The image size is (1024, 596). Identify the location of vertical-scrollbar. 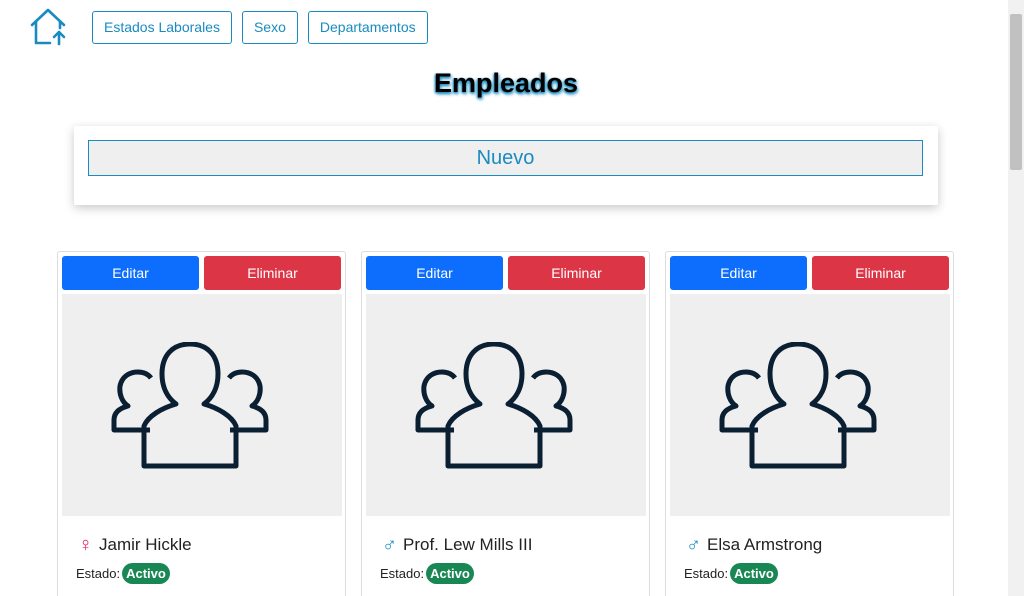
(1016, 298).